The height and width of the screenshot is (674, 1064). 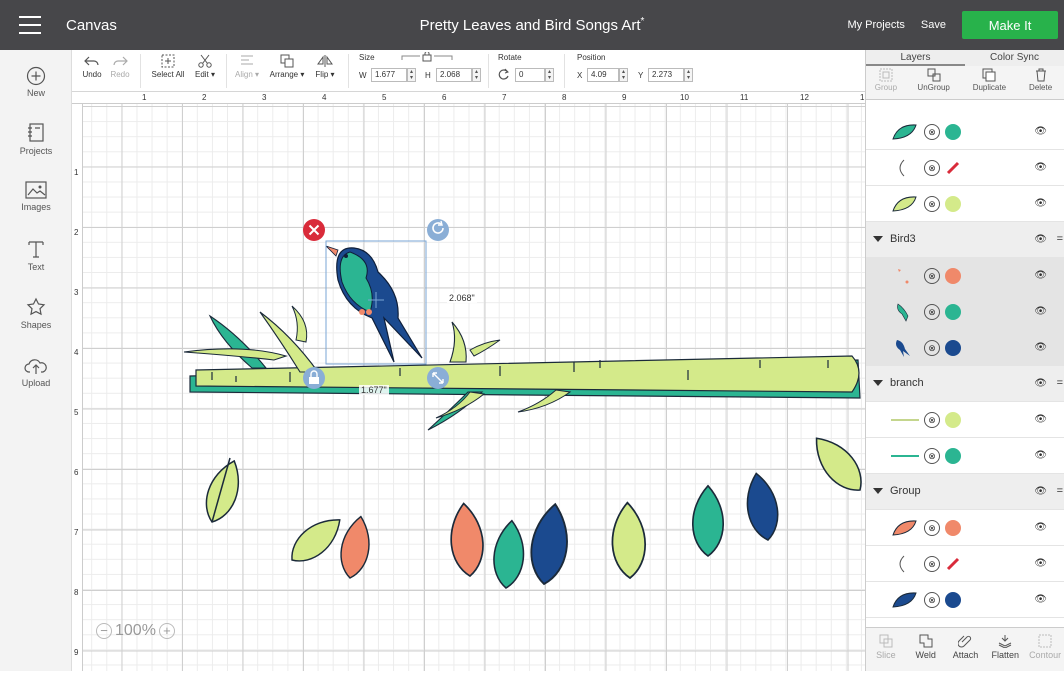 I want to click on delete-handle, so click(x=314, y=230).